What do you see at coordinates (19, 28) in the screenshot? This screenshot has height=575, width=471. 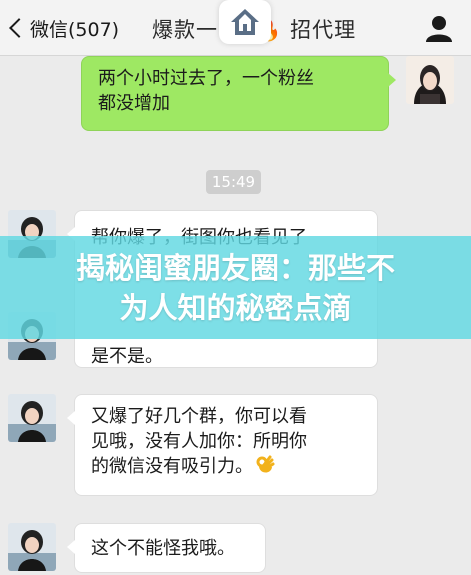 I see `chevron-left-icon` at bounding box center [19, 28].